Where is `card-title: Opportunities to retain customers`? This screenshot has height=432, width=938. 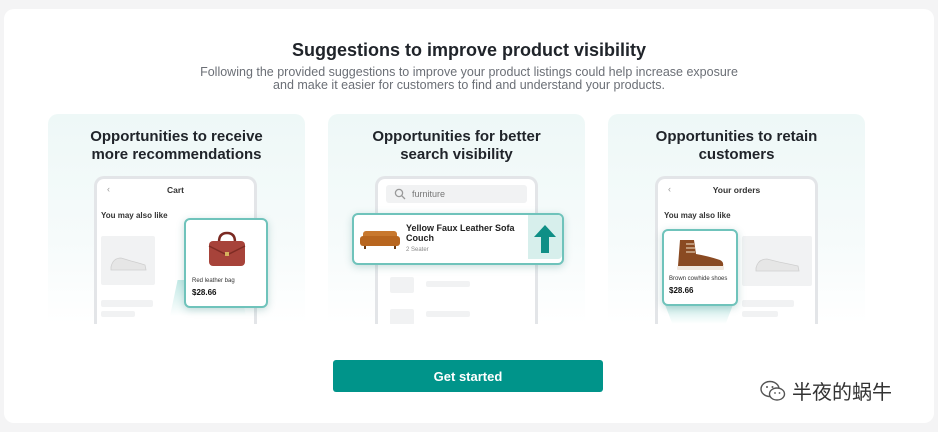 card-title: Opportunities to retain customers is located at coordinates (736, 145).